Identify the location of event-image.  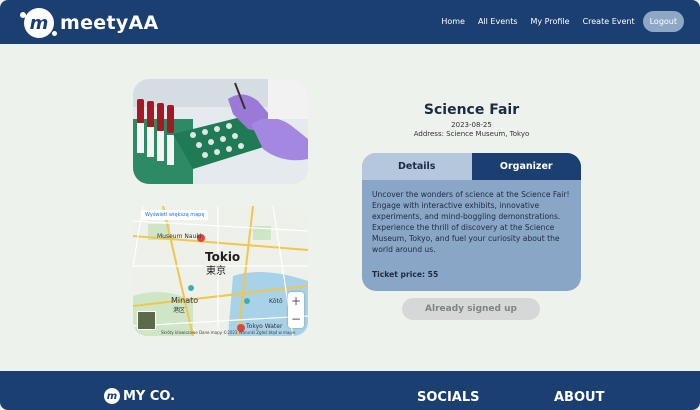
(220, 131).